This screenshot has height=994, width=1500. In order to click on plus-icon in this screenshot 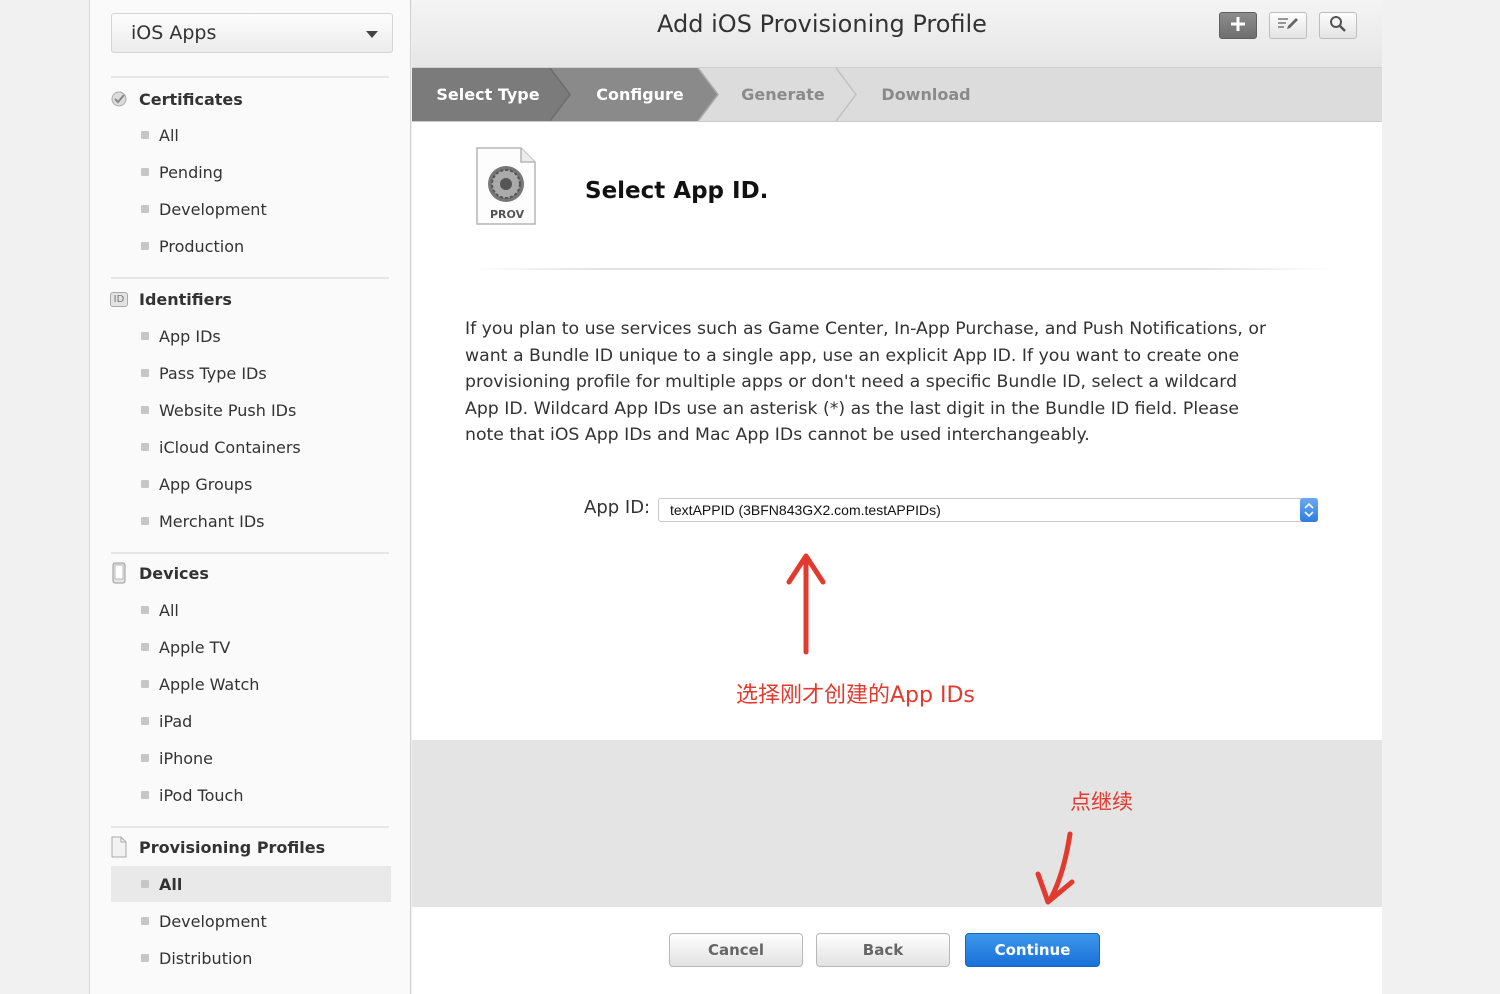, I will do `click(1238, 26)`.